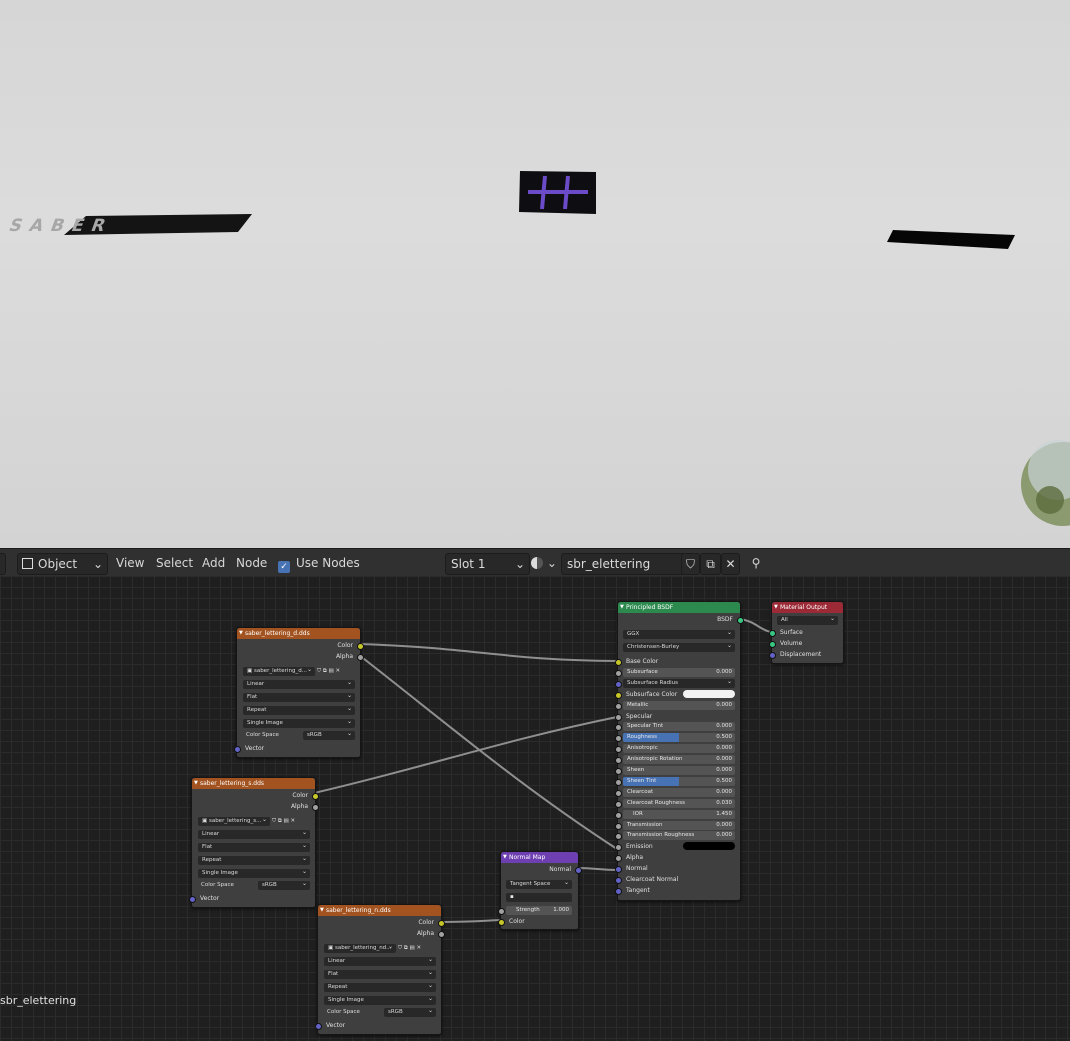 This screenshot has width=1070, height=1041. What do you see at coordinates (807, 607) in the screenshot?
I see `node-header: ▼ Material Output` at bounding box center [807, 607].